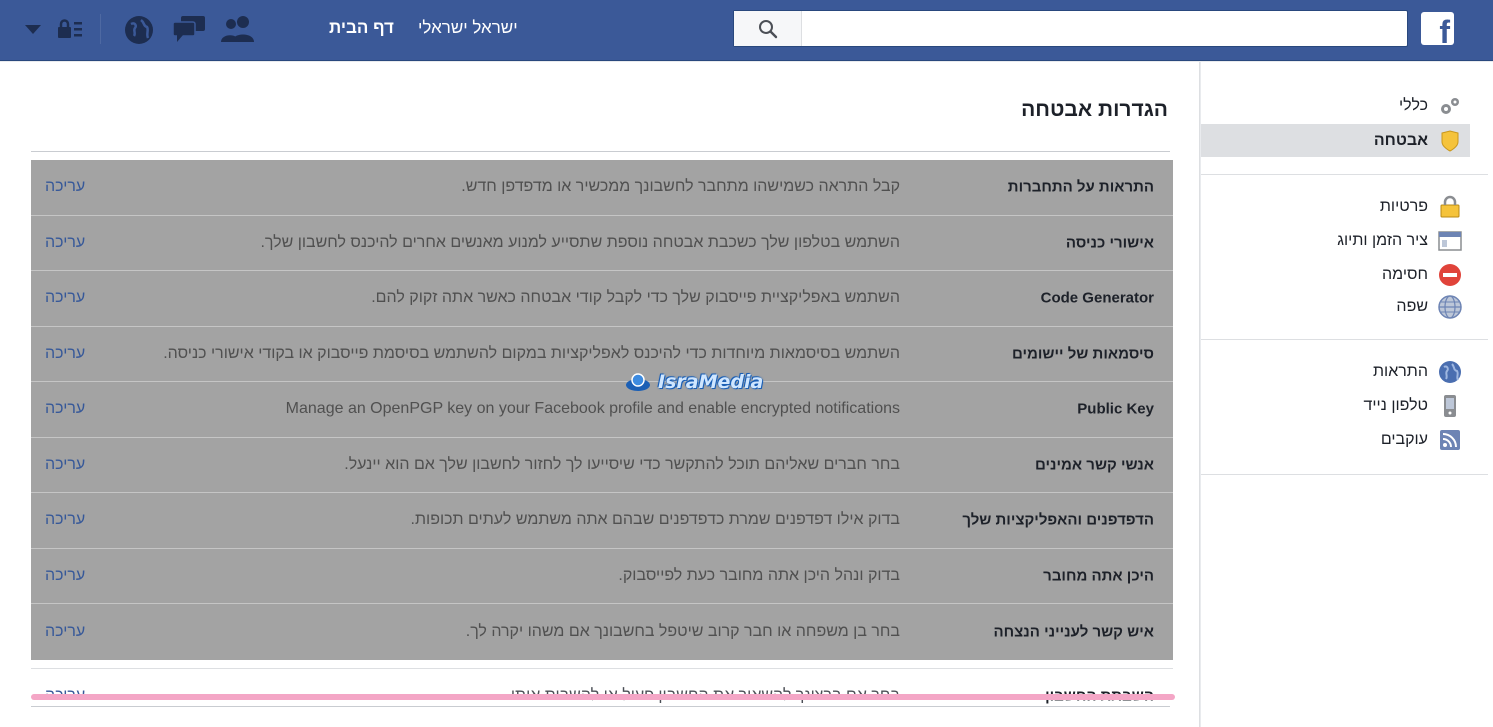 The image size is (1493, 727). I want to click on sidebar-item-label: עוקבים, so click(1404, 439).